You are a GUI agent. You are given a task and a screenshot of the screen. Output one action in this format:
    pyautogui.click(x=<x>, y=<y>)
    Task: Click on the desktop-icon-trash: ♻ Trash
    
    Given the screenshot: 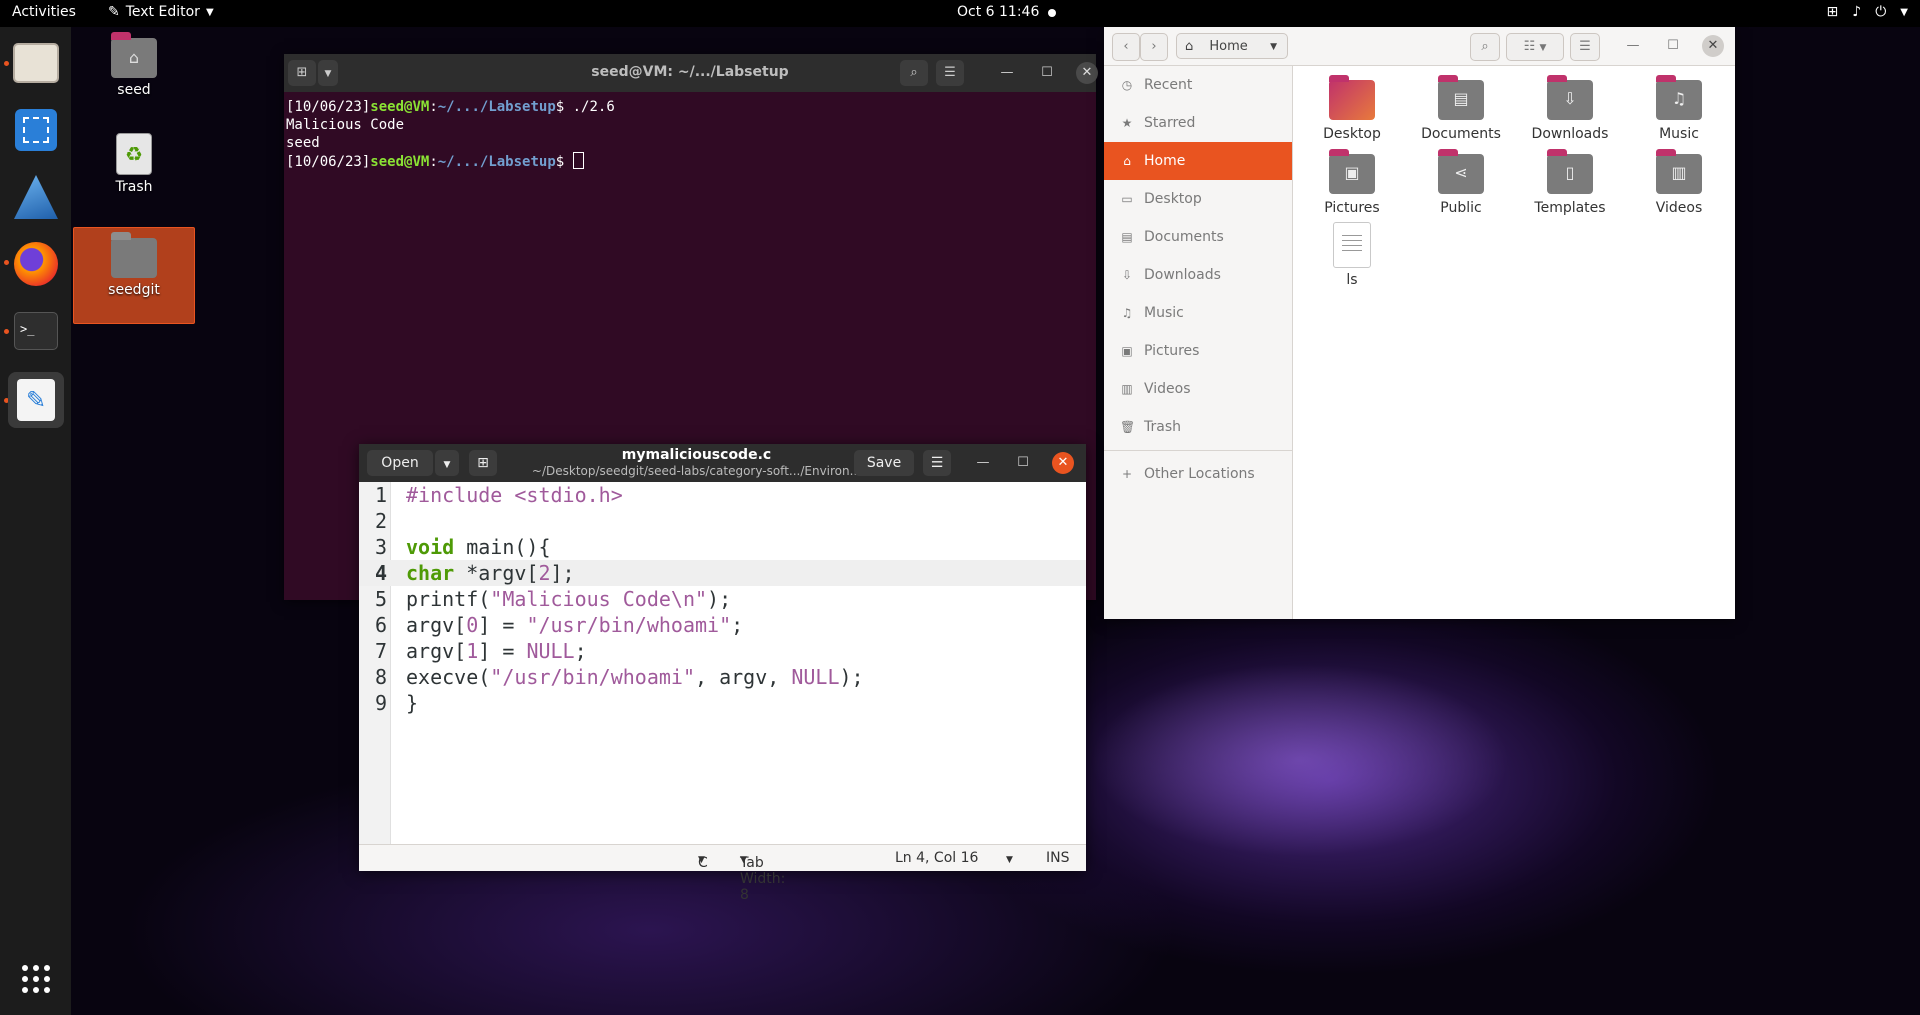 What is the action you would take?
    pyautogui.click(x=134, y=166)
    